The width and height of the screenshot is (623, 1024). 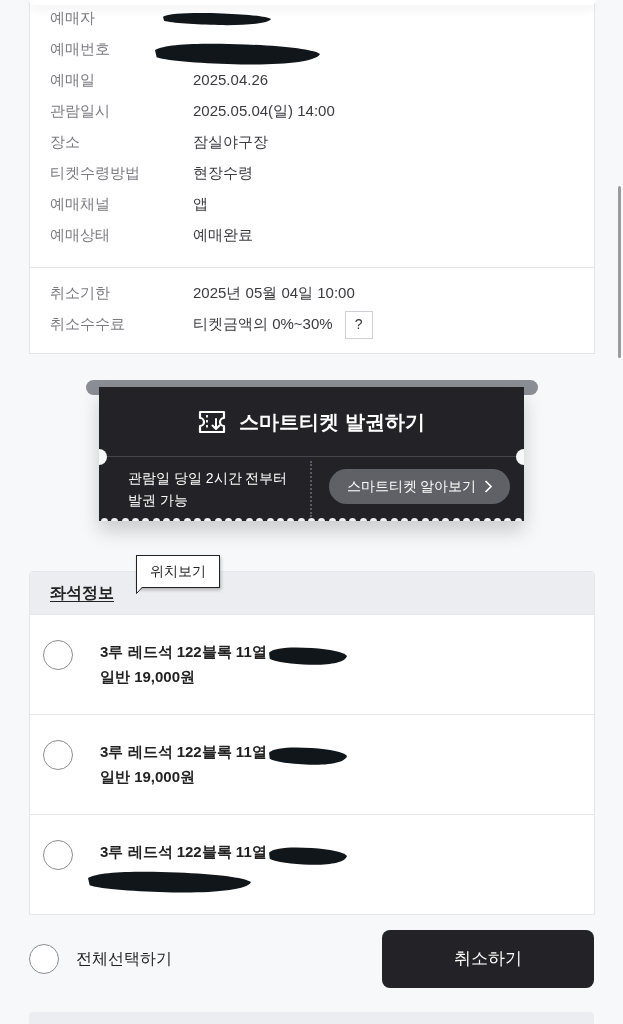 I want to click on section-title: 좌석정보, so click(x=82, y=593).